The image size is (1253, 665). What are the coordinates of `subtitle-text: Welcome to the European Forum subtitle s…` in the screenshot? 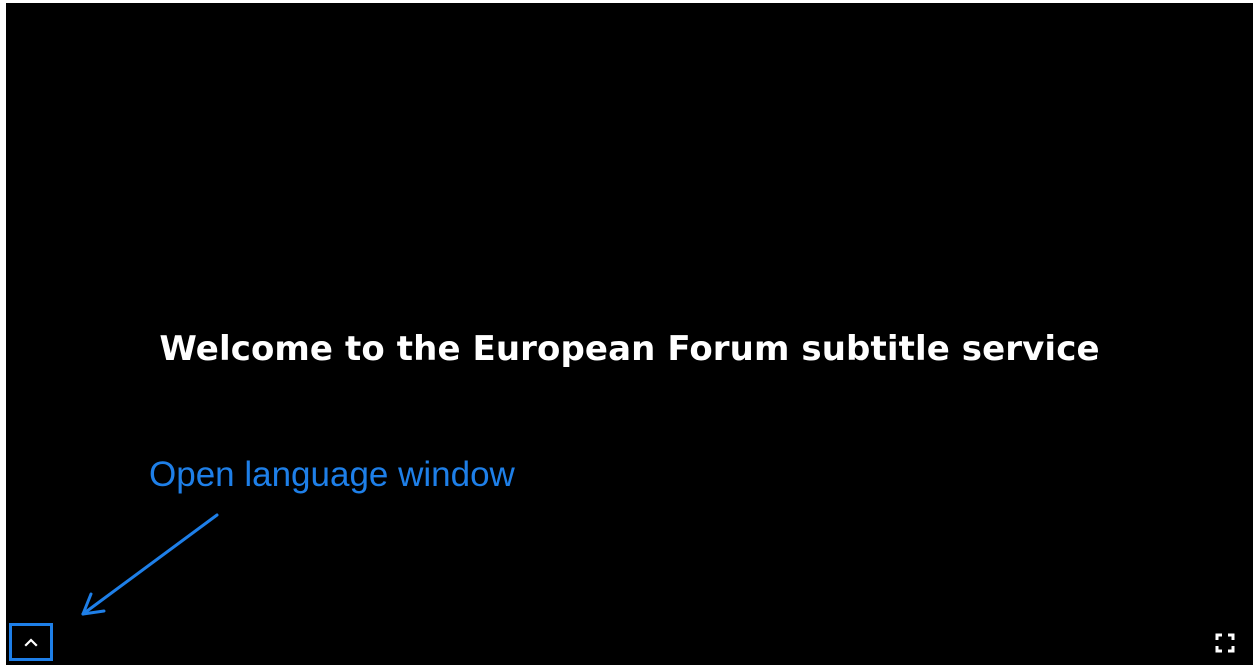 It's located at (629, 349).